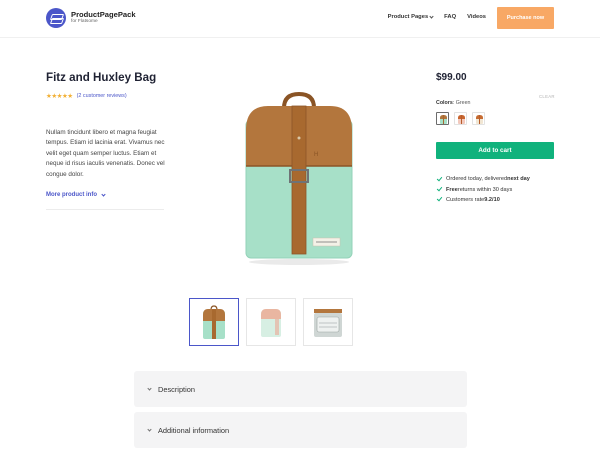  What do you see at coordinates (477, 179) in the screenshot?
I see `benefit-text: Ordered today, delivered` at bounding box center [477, 179].